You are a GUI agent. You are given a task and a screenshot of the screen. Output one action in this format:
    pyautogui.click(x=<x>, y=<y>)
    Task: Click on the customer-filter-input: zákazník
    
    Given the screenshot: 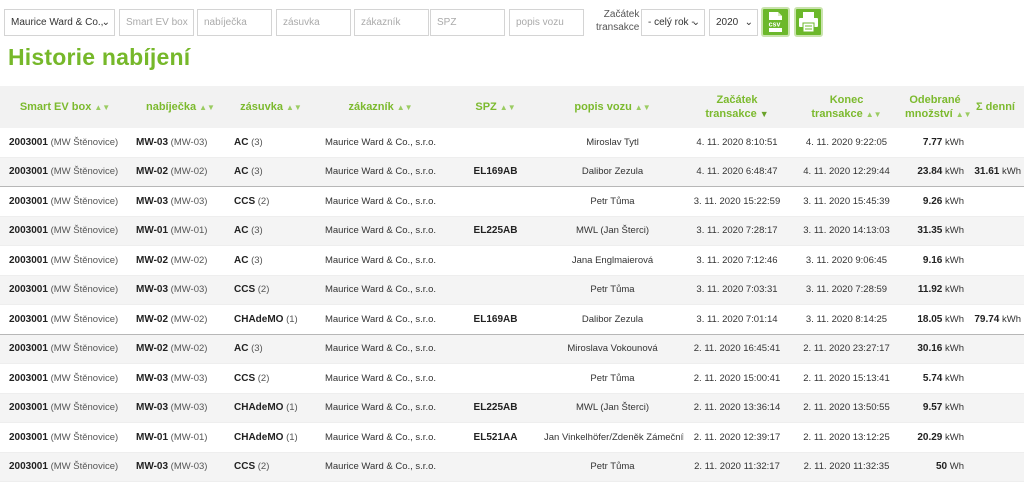 What is the action you would take?
    pyautogui.click(x=391, y=22)
    